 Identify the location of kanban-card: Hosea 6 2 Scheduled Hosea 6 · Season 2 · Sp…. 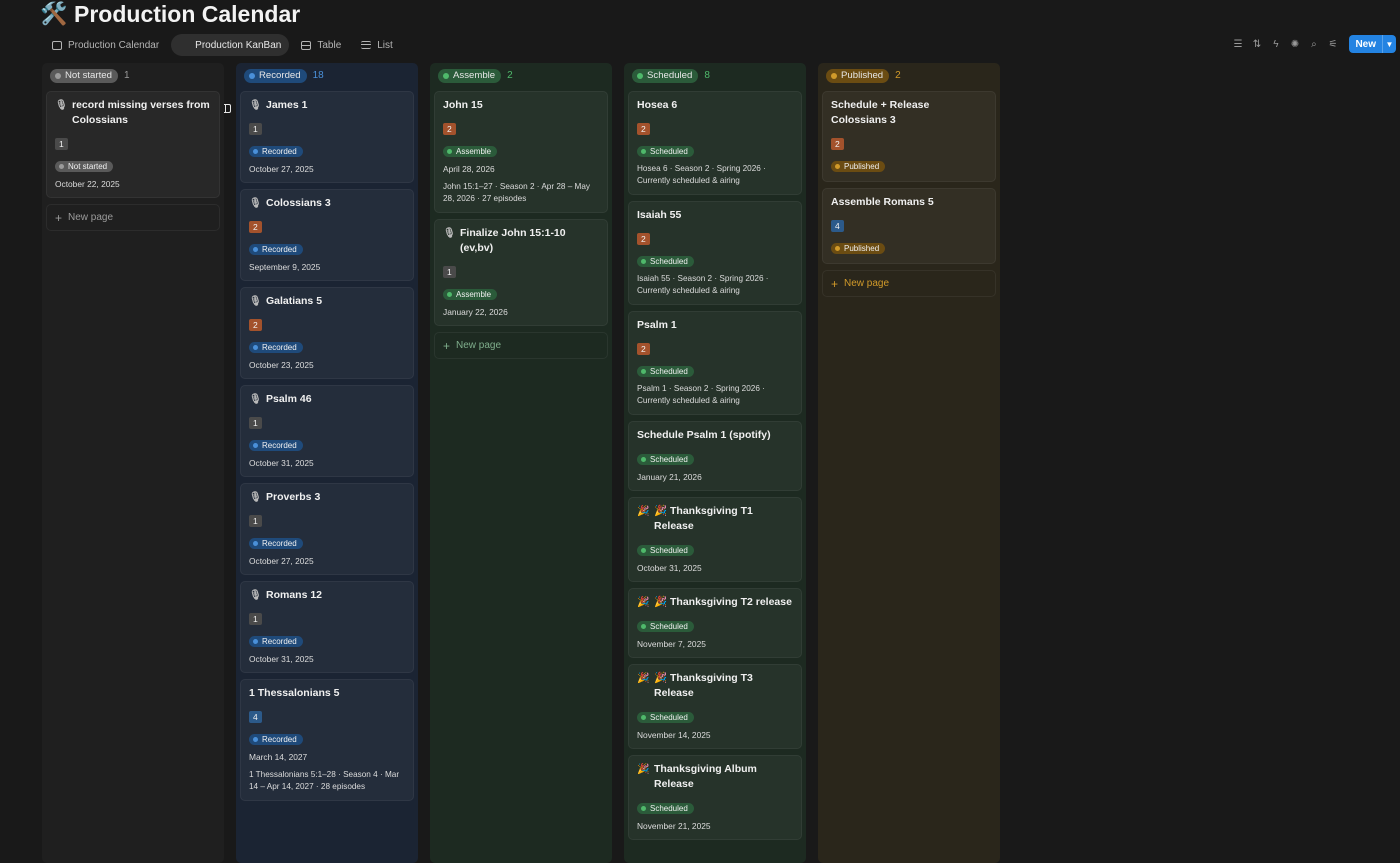
(715, 143).